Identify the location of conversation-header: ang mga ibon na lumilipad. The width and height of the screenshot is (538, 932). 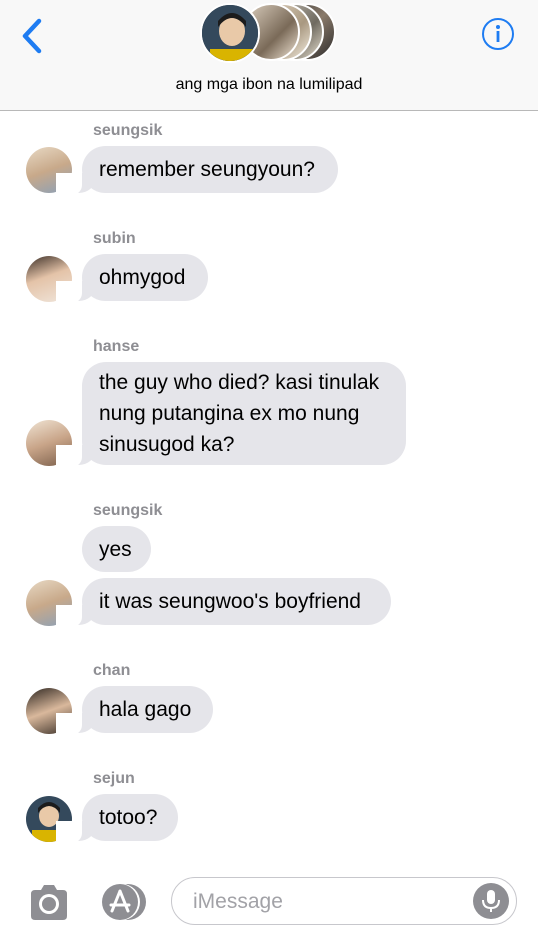
(269, 55).